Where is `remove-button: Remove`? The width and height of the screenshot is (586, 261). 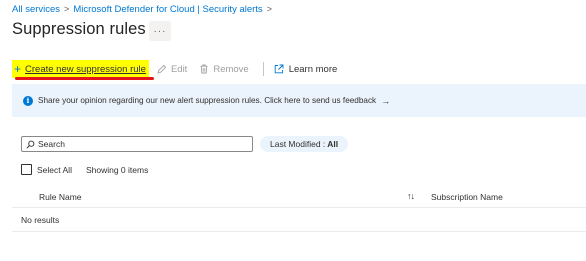 remove-button: Remove is located at coordinates (224, 69).